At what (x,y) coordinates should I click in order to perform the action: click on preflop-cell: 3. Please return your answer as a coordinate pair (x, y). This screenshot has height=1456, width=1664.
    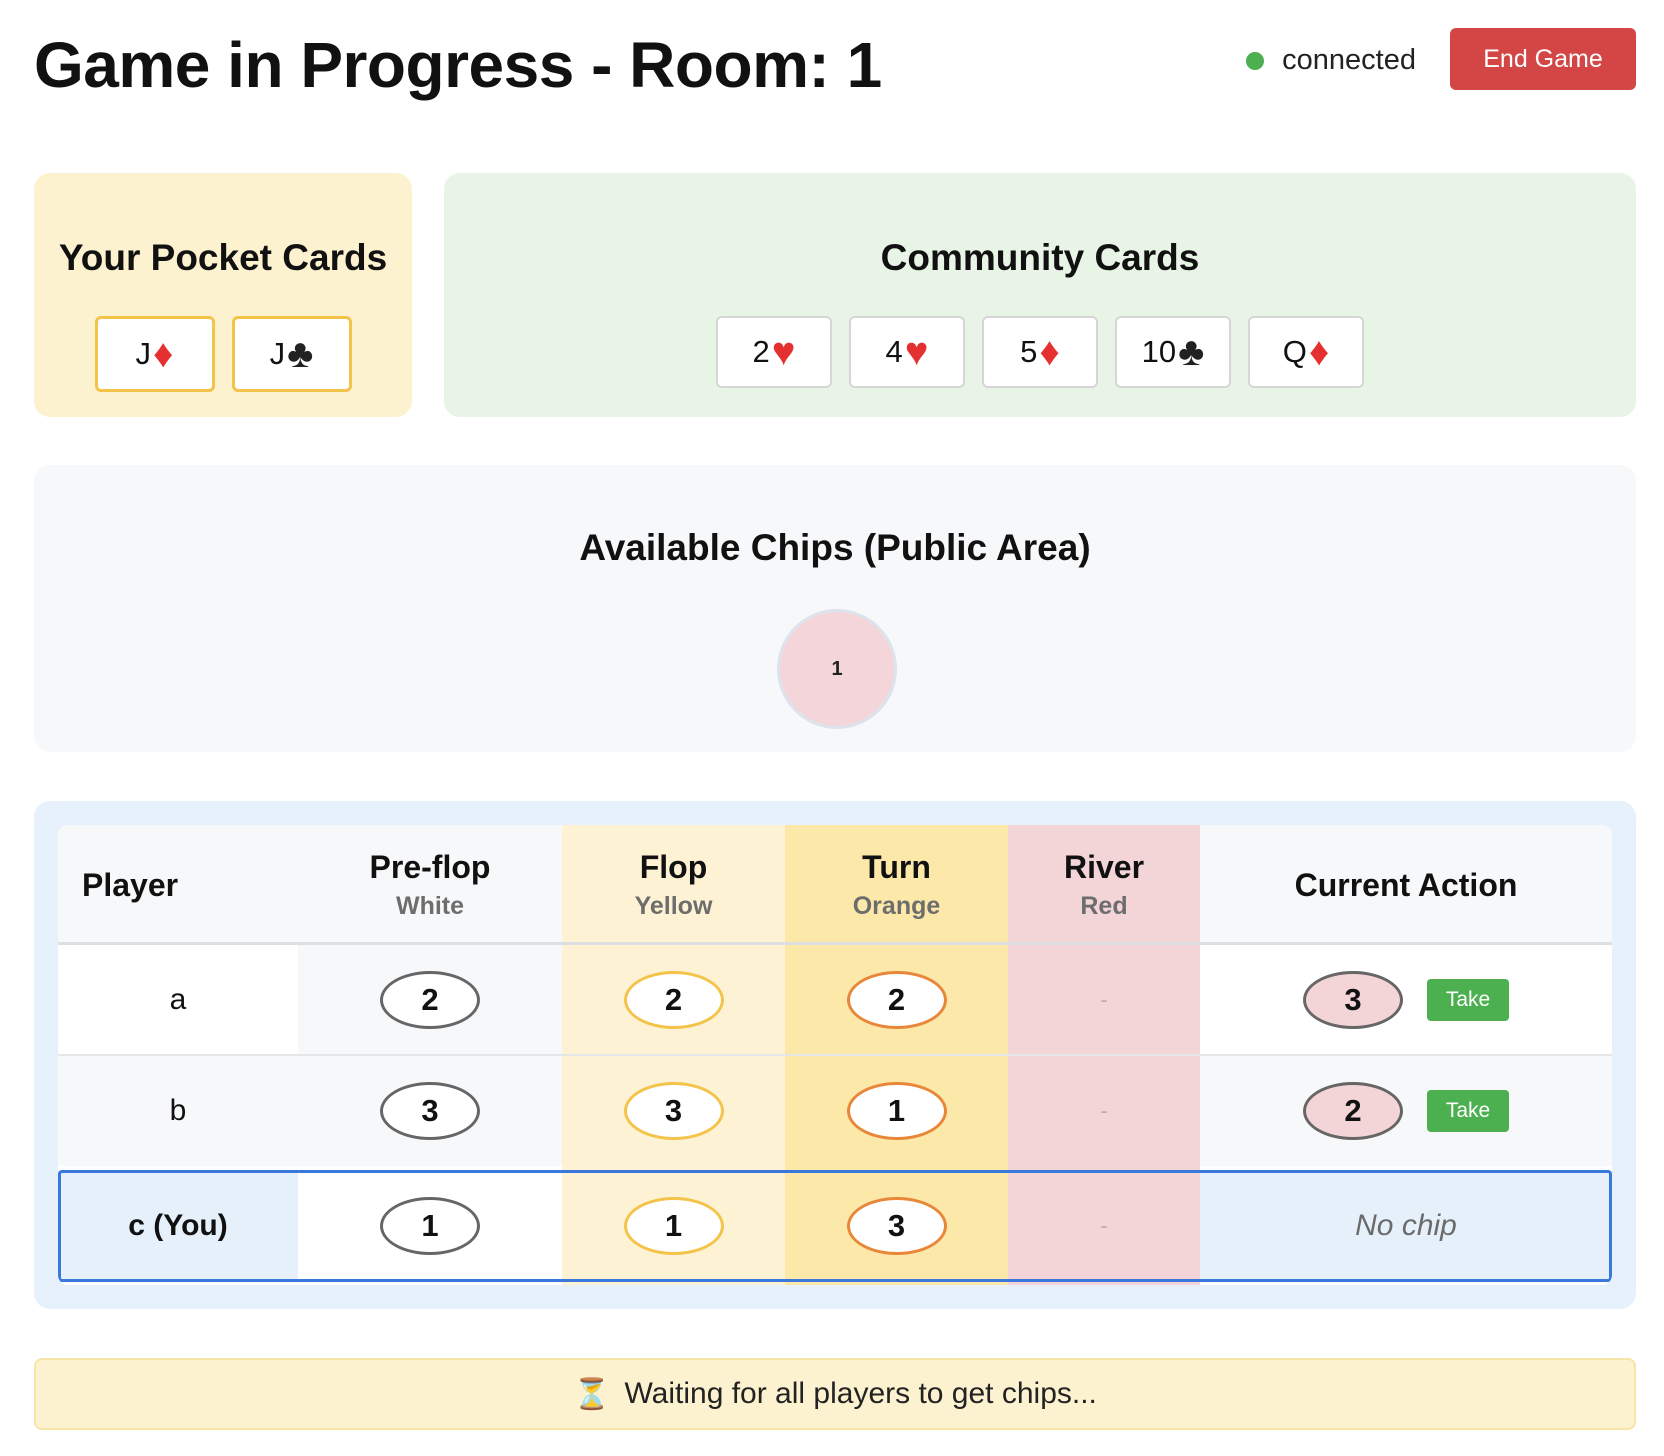
    Looking at the image, I should click on (430, 1111).